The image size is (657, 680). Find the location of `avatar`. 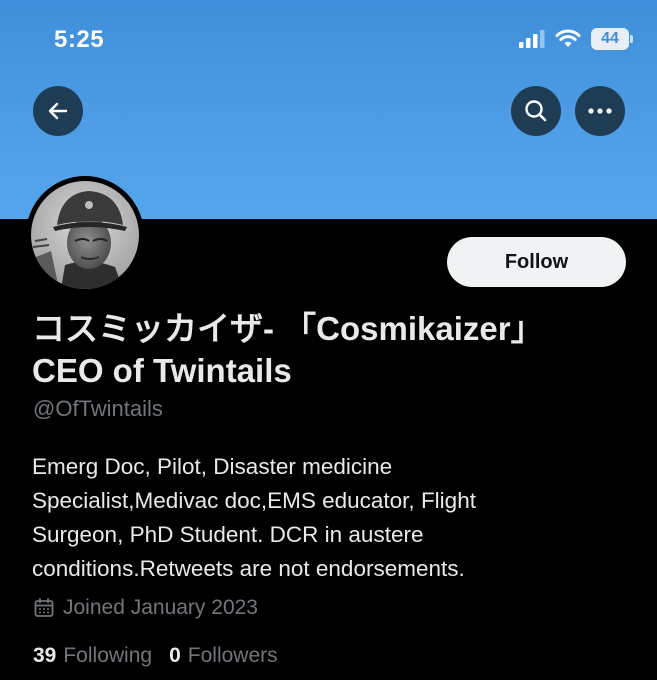

avatar is located at coordinates (85, 235).